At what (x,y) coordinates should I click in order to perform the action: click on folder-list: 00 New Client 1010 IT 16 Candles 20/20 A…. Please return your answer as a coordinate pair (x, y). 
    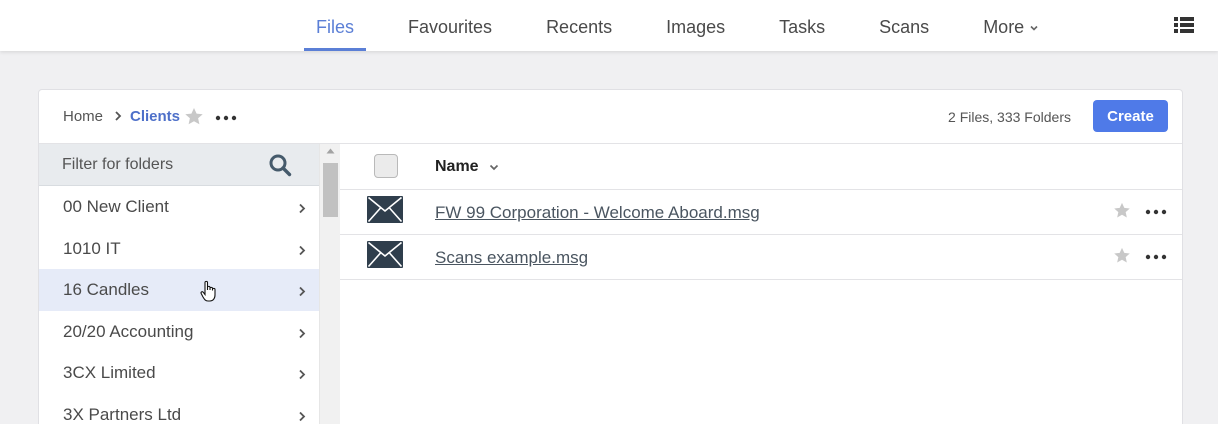
    Looking at the image, I should click on (179, 305).